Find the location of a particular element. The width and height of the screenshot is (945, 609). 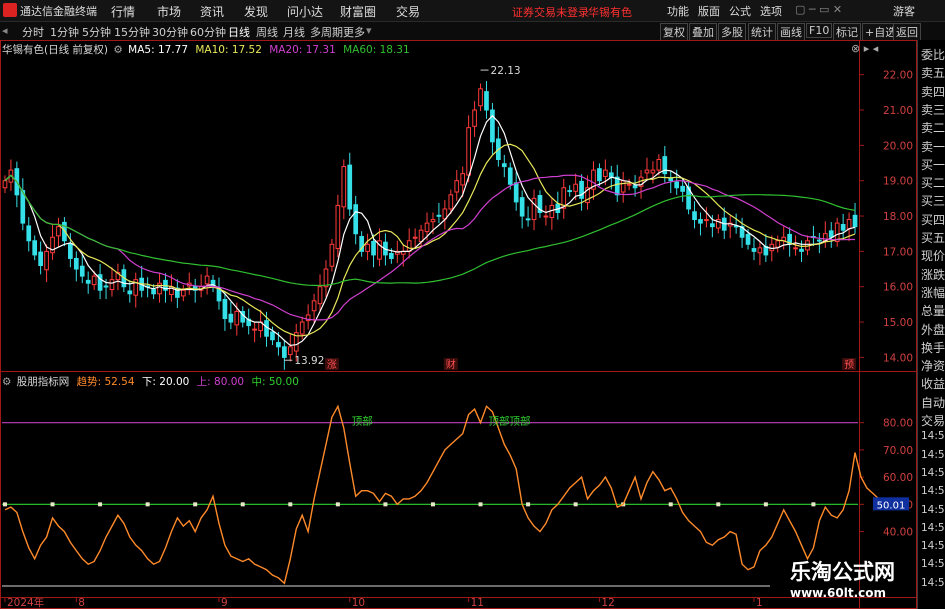

extreme-price-label: 22.13 is located at coordinates (506, 71).